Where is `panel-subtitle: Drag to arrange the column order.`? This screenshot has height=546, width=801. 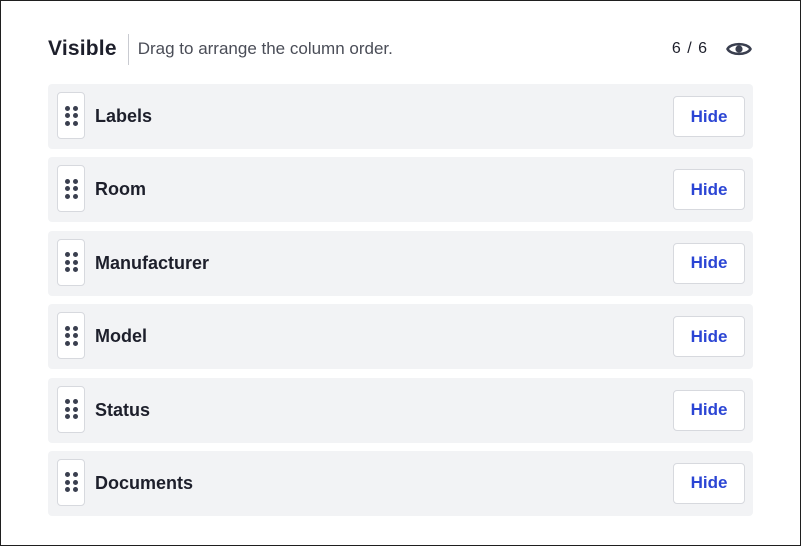 panel-subtitle: Drag to arrange the column order. is located at coordinates (265, 48).